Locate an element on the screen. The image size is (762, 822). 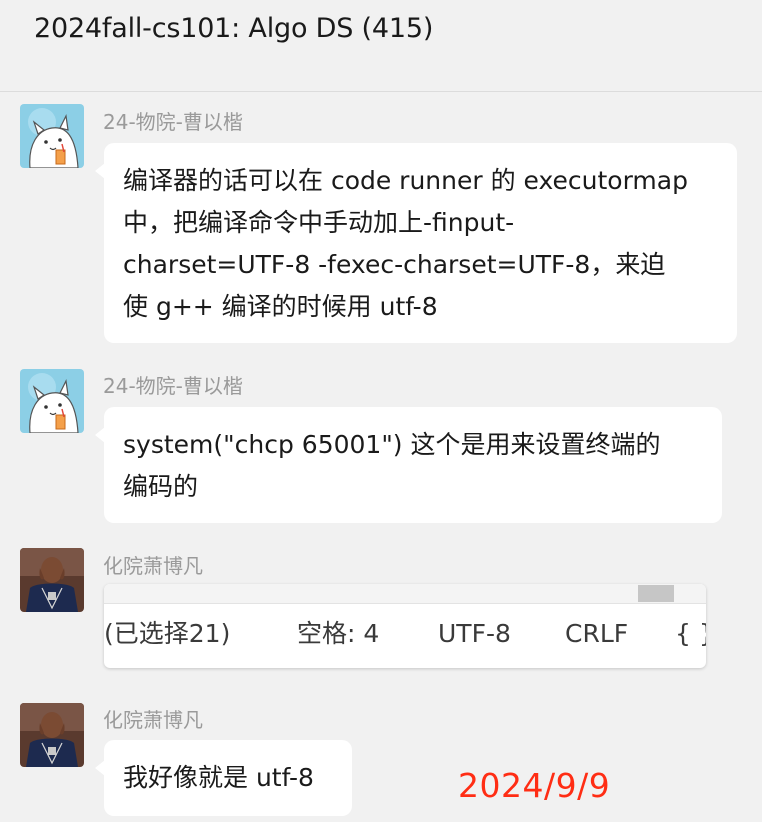
message-text-line: 使 g++ 编译的时候用 utf-8 is located at coordinates (280, 306).